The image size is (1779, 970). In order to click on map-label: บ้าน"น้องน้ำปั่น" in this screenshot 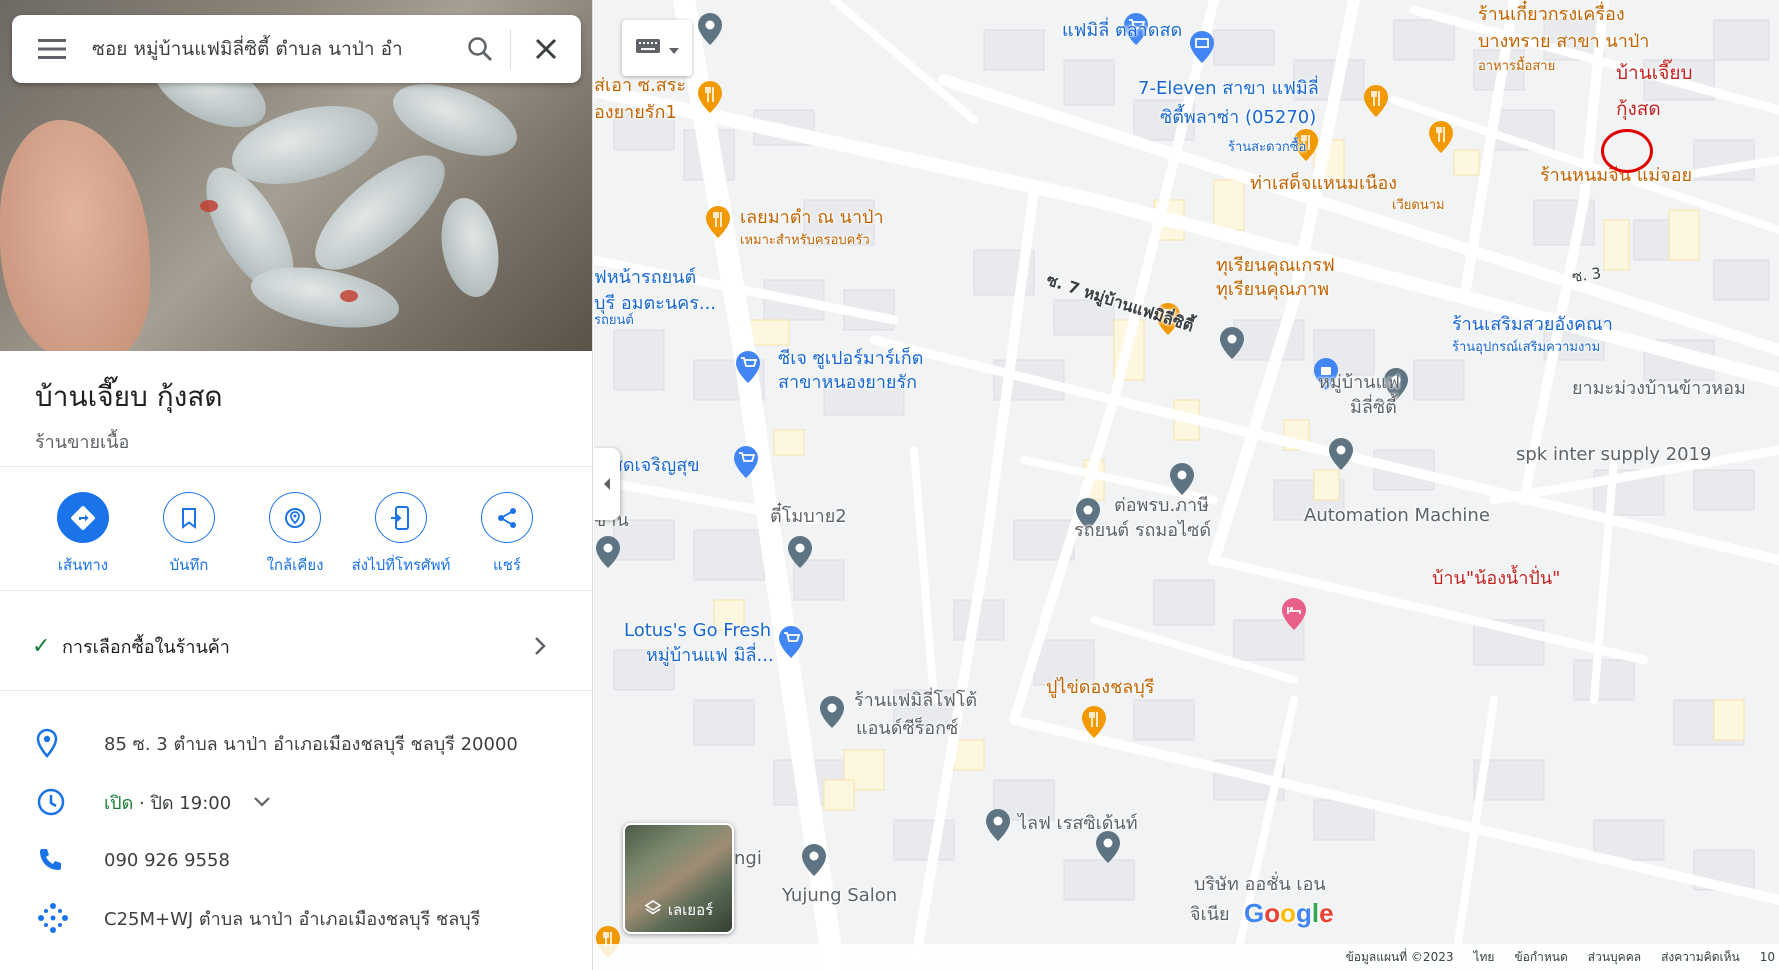, I will do `click(1496, 579)`.